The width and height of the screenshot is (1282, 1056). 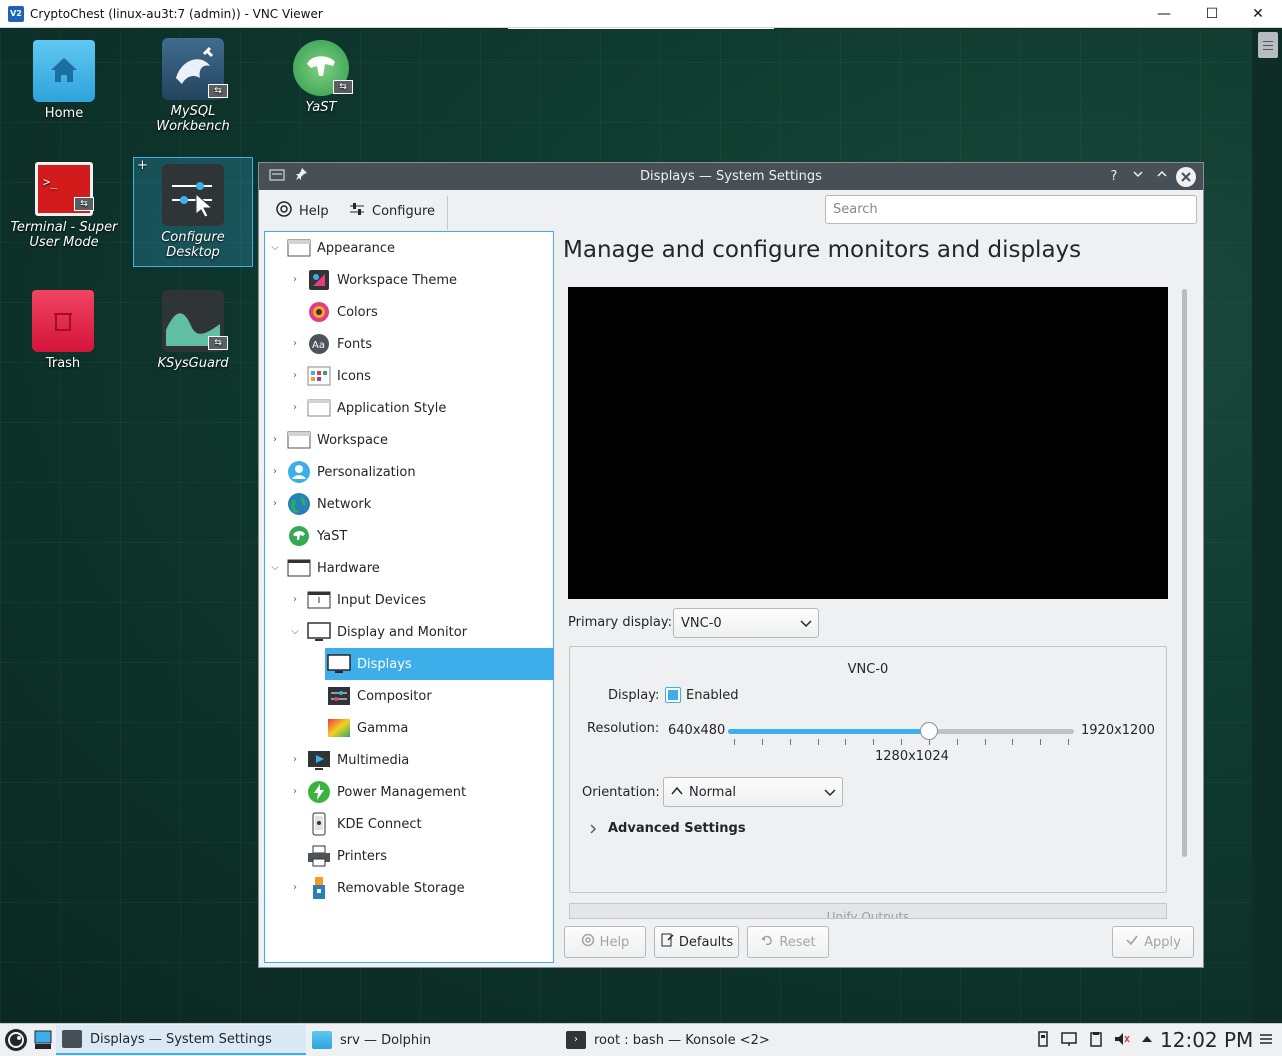 I want to click on tree-item-label: Workspace Theme, so click(x=397, y=280).